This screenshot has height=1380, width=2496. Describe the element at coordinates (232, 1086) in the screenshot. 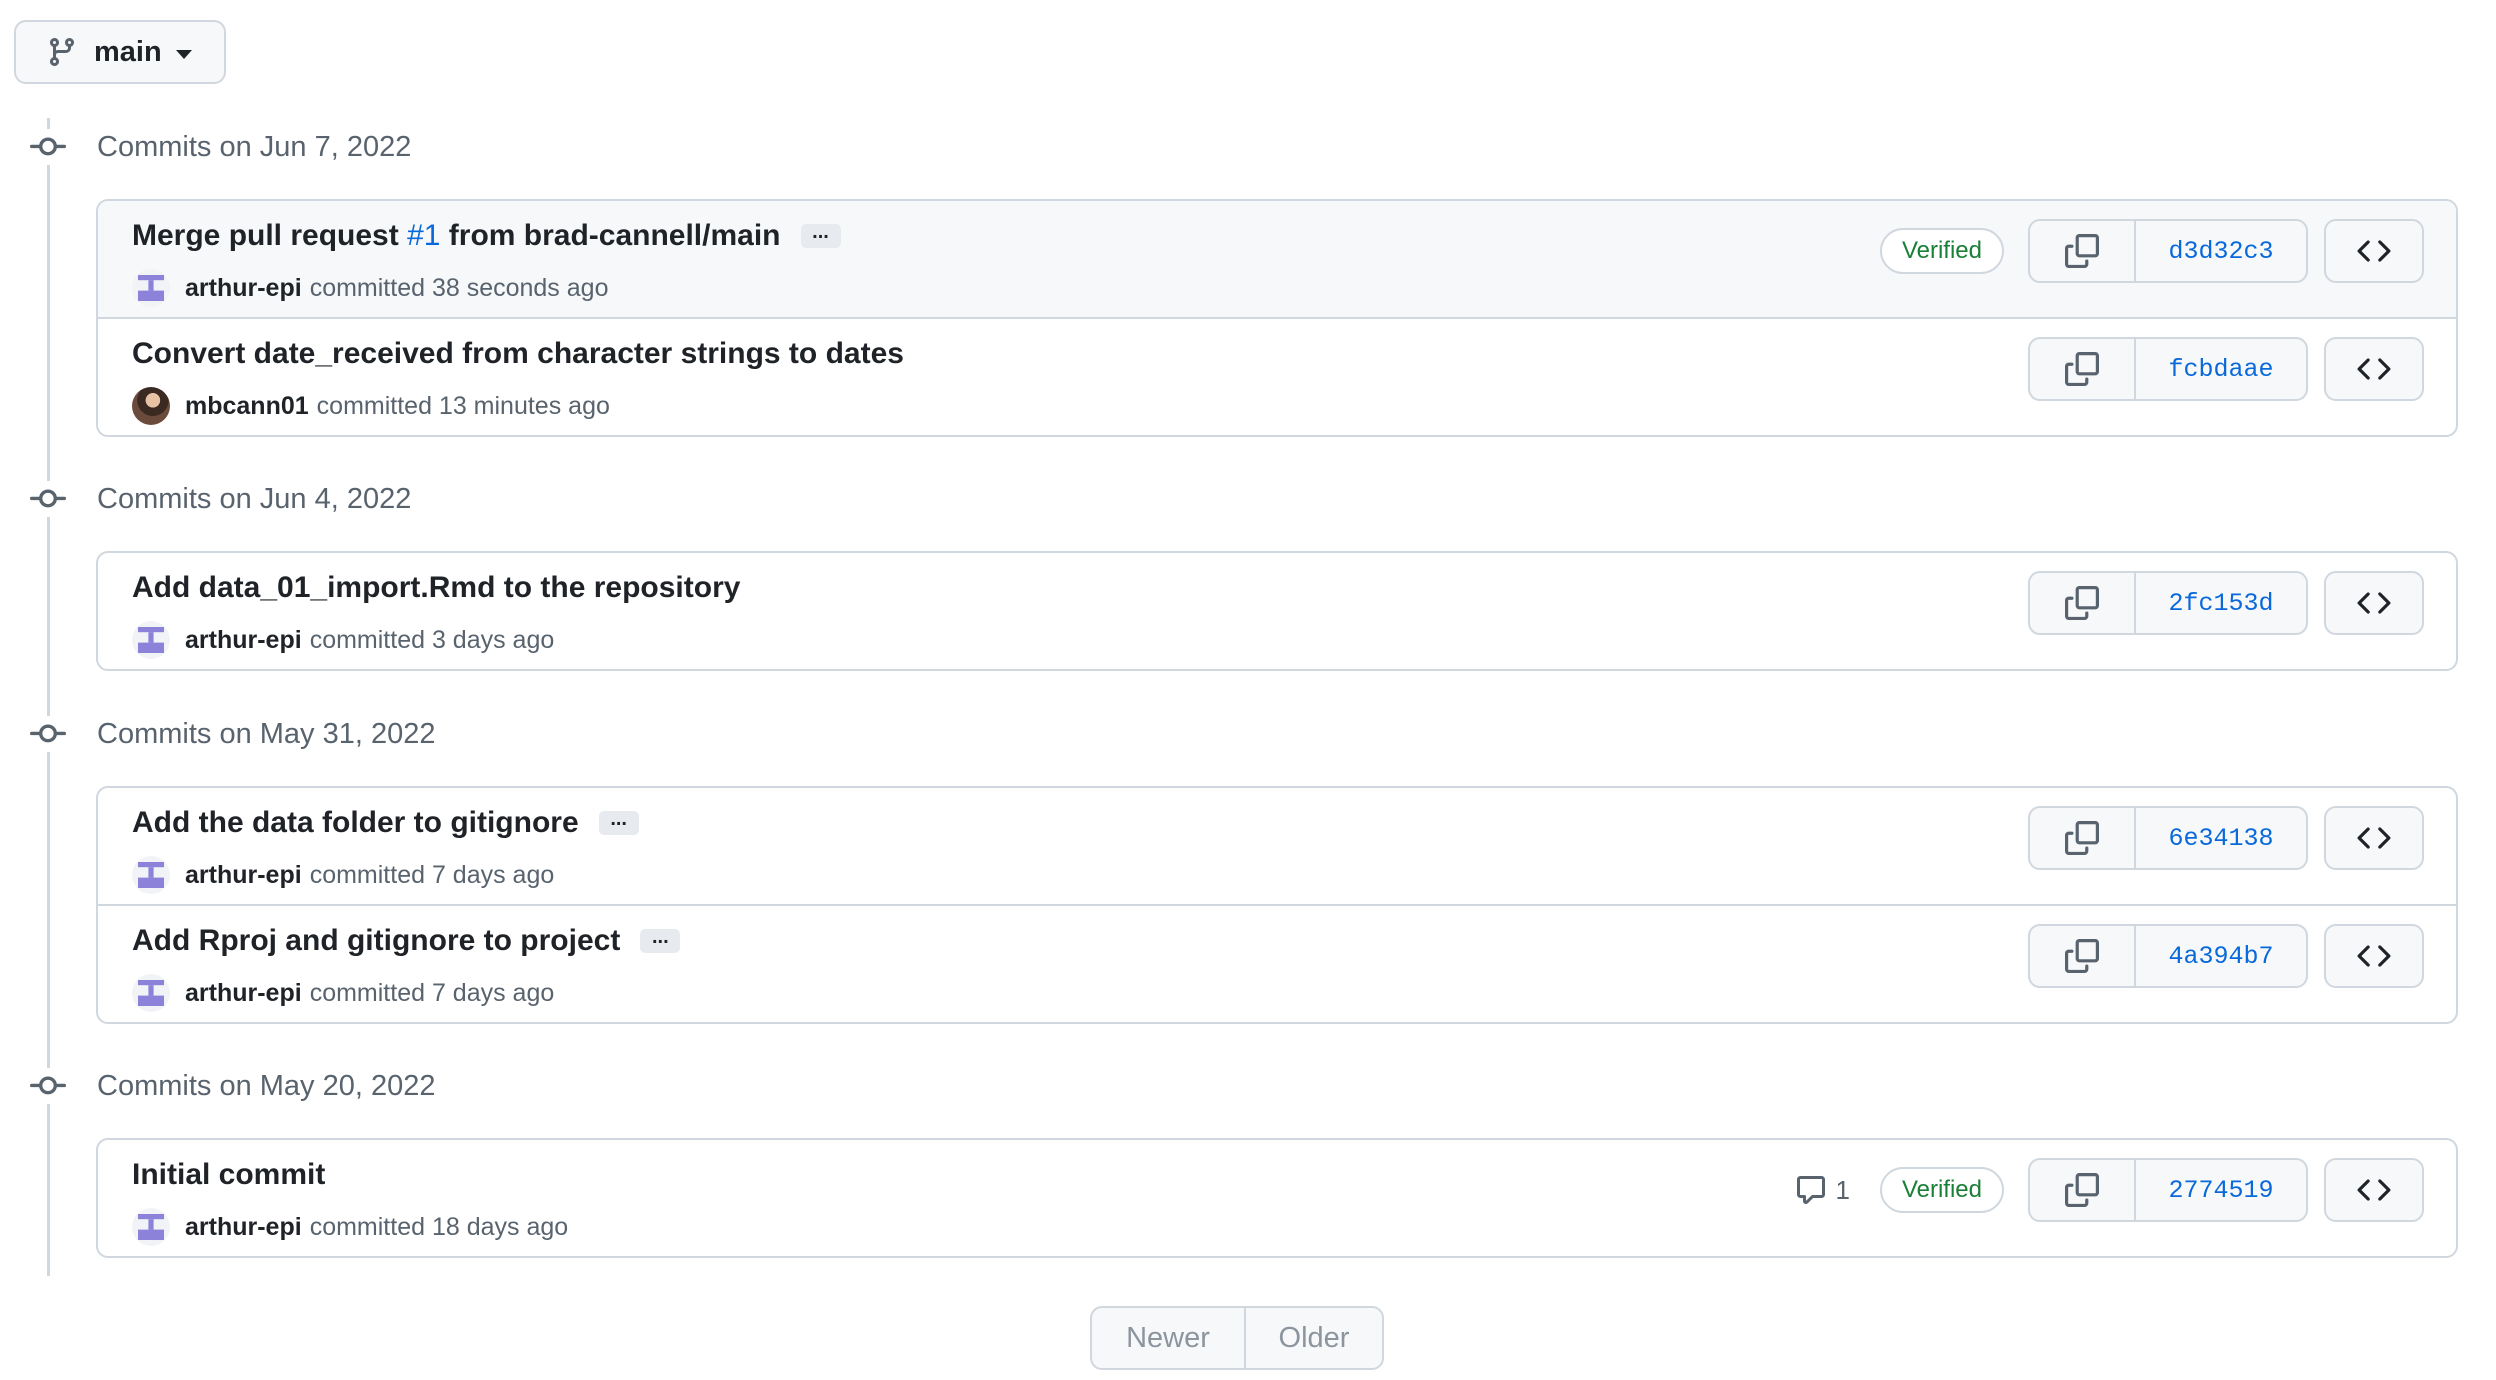

I see `commit-group-header: Commits on May 20, 2022` at that location.